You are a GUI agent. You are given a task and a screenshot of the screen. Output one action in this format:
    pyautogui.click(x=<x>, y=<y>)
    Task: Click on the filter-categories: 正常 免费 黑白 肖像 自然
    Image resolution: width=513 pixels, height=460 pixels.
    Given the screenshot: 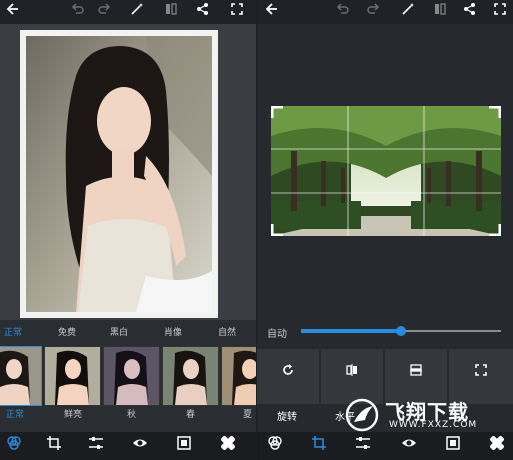 What is the action you would take?
    pyautogui.click(x=128, y=333)
    